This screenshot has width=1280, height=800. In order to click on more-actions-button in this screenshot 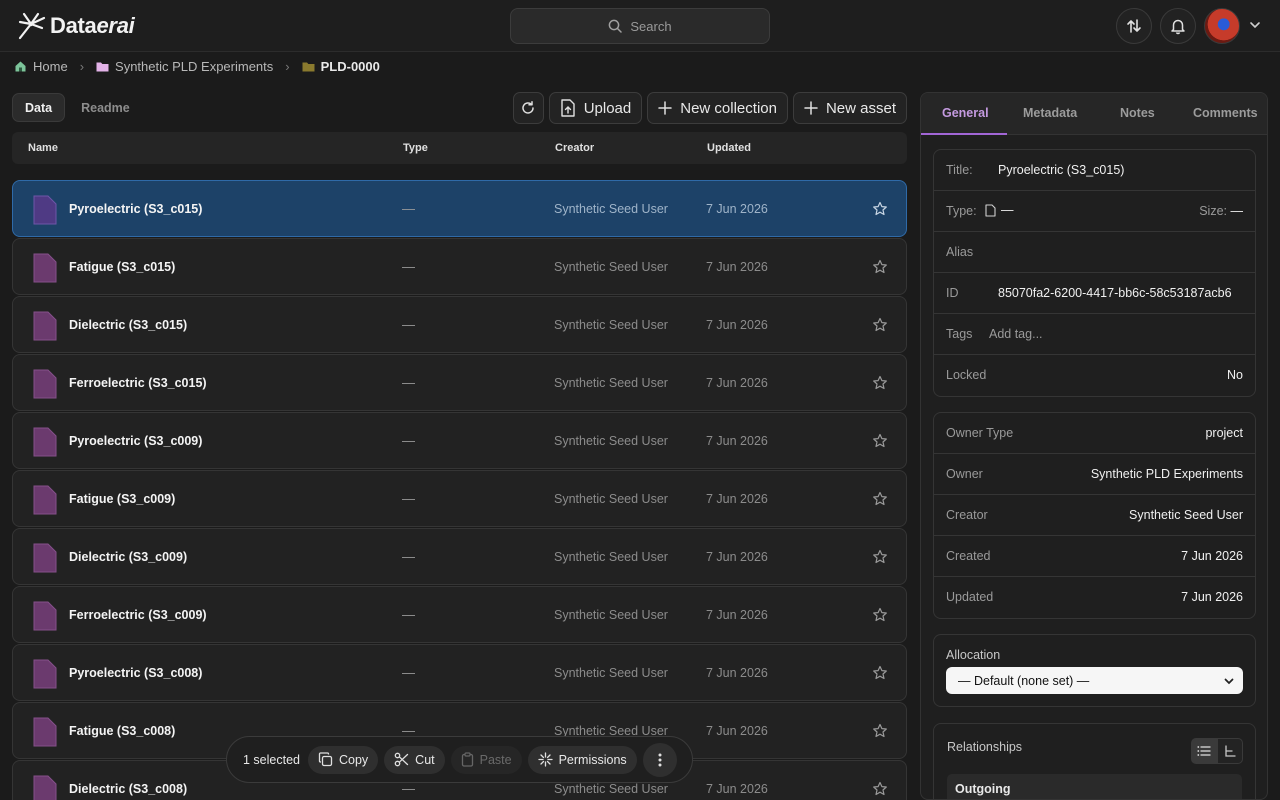, I will do `click(659, 759)`.